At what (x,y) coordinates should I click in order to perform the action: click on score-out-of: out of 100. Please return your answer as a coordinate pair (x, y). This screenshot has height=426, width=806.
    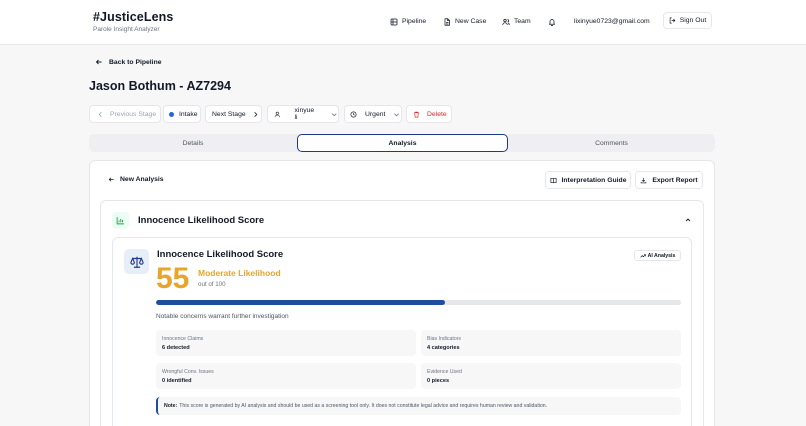
    Looking at the image, I should click on (212, 284).